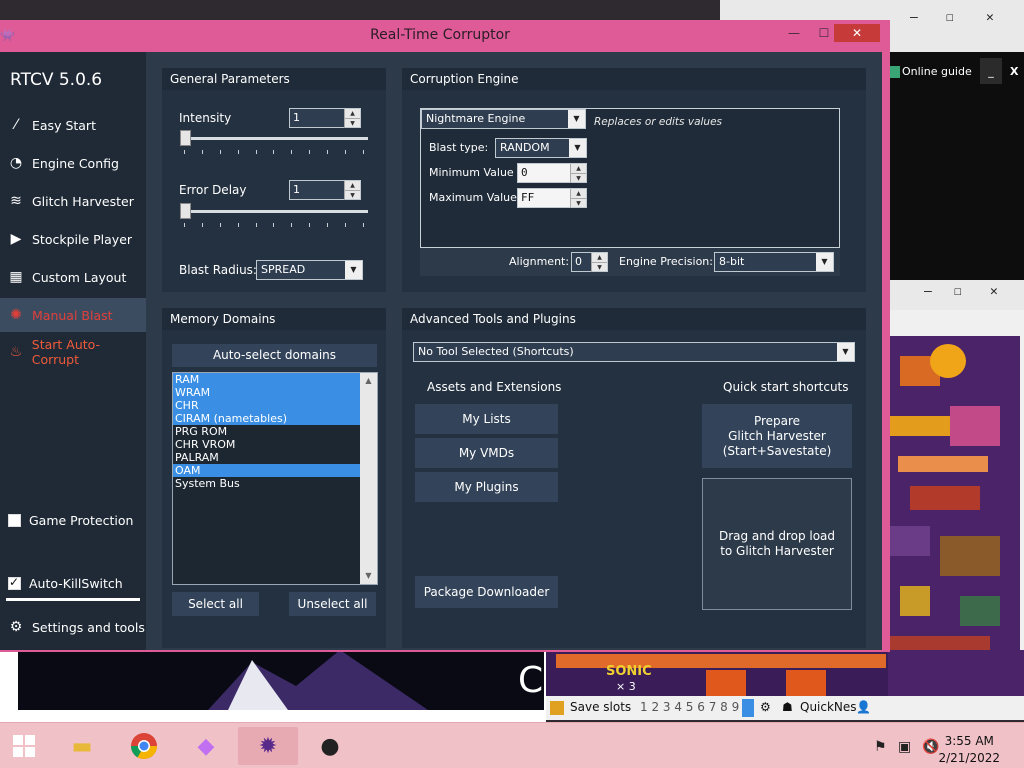  I want to click on bg-minimize-button: —, so click(914, 17).